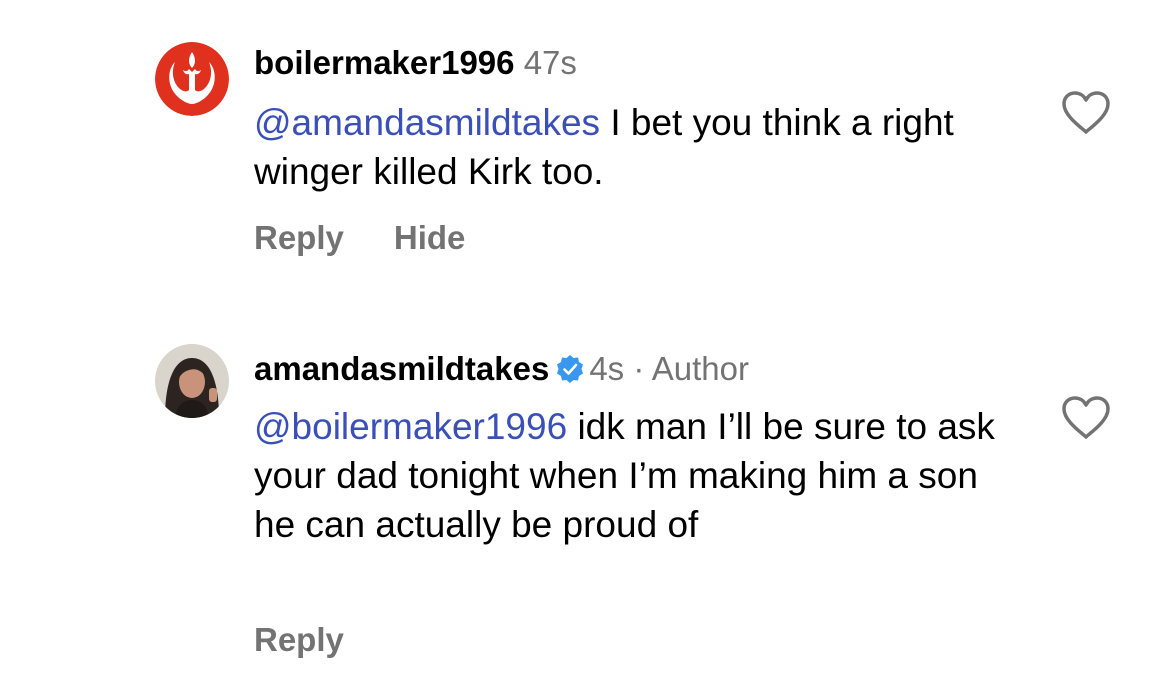  I want to click on profile-photo, so click(192, 381).